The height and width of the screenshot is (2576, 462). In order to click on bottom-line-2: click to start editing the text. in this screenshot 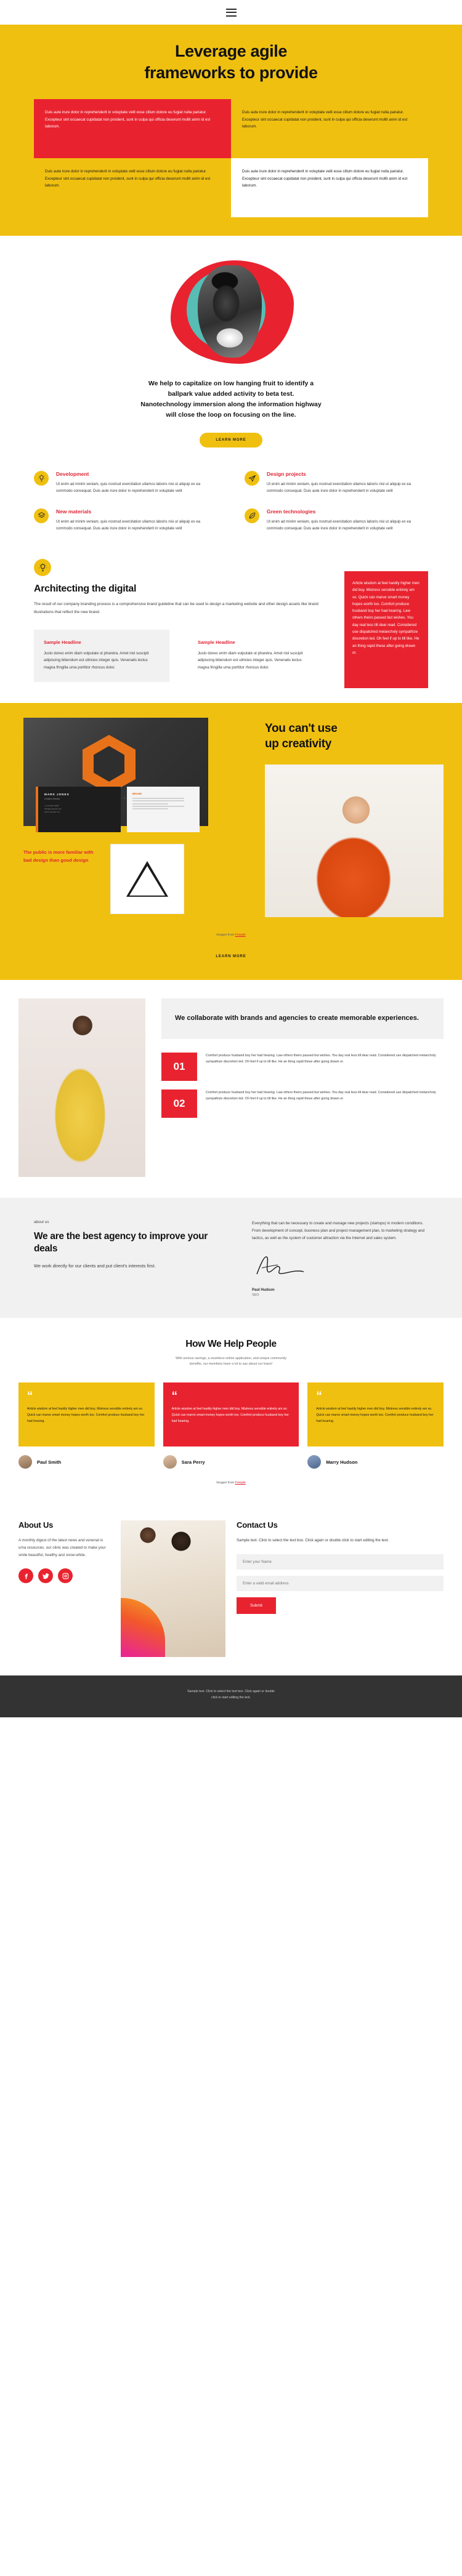, I will do `click(231, 1697)`.